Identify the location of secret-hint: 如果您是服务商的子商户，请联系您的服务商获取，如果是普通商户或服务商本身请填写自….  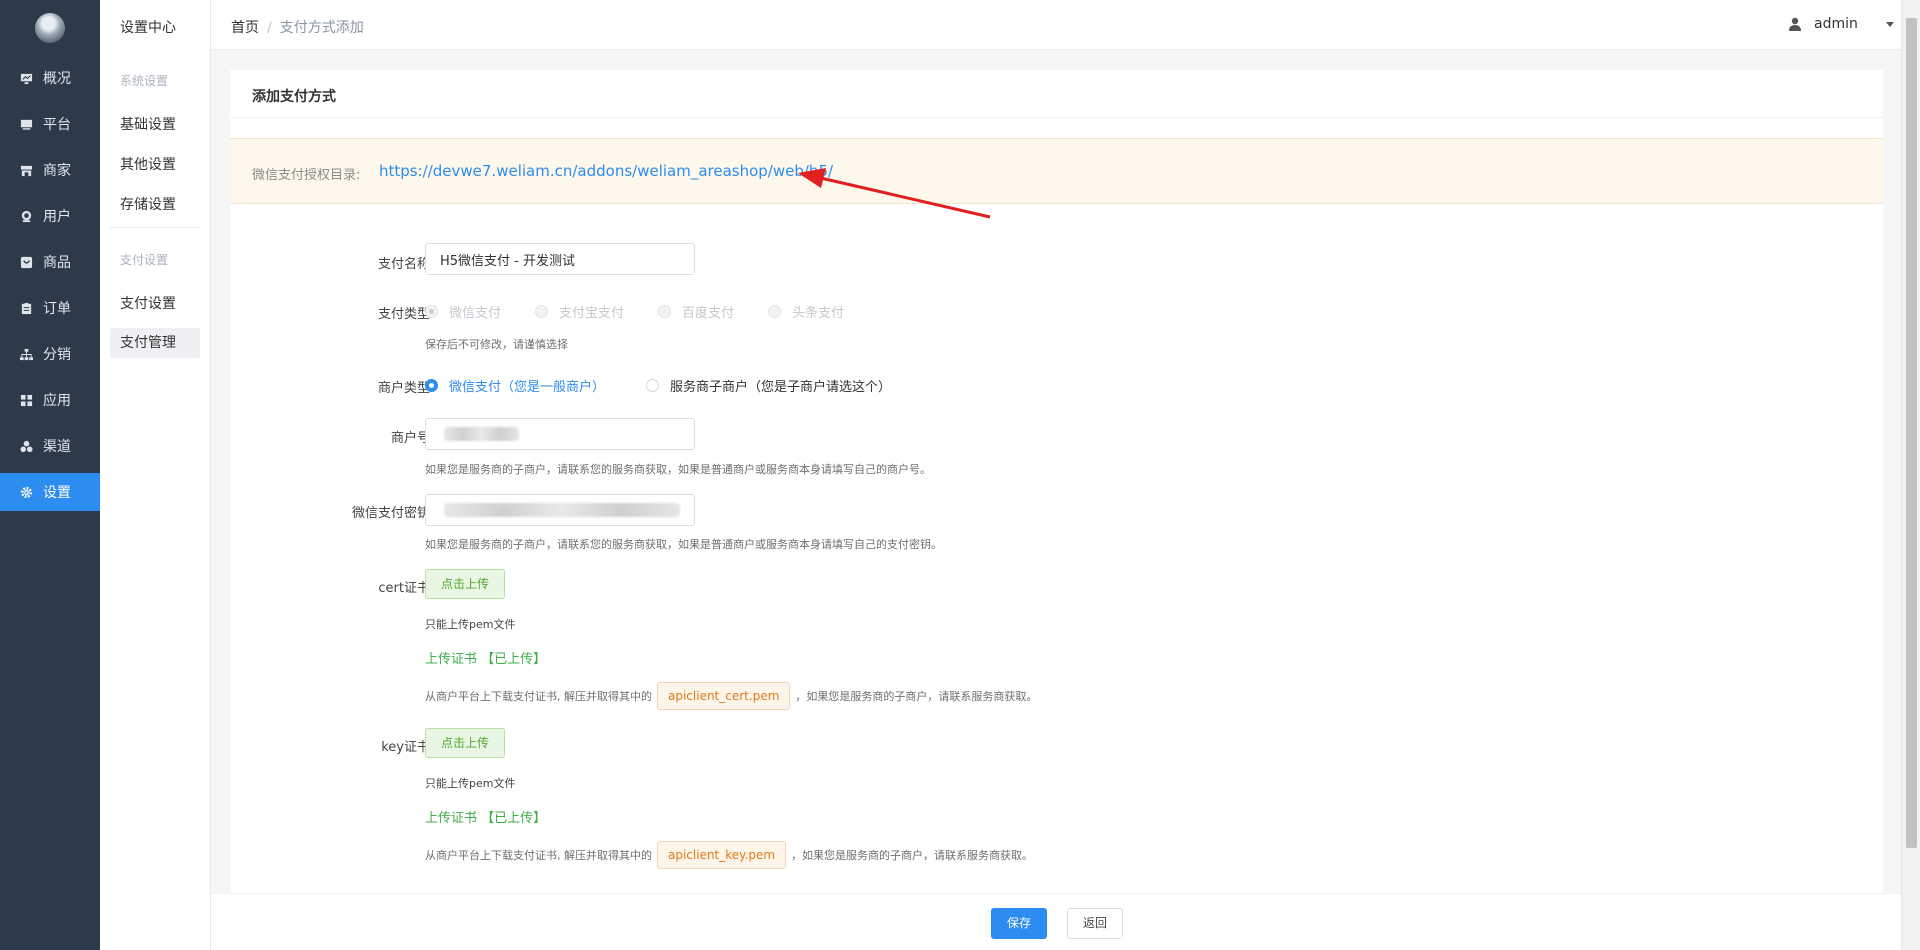
(683, 544).